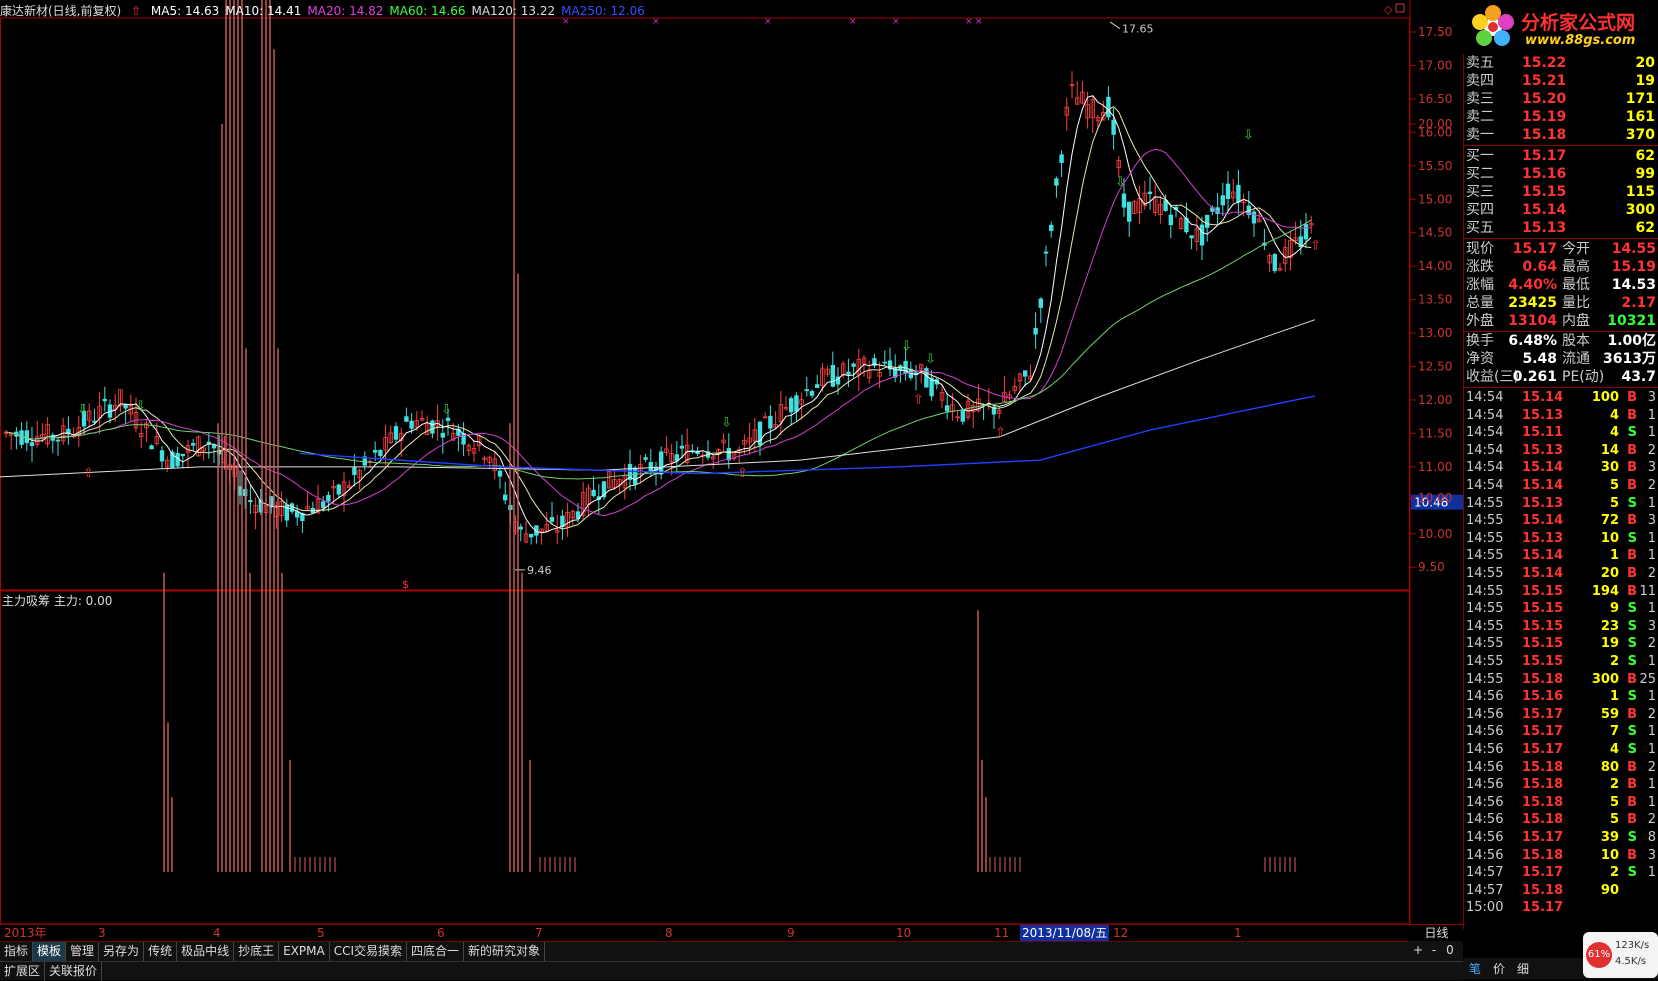  What do you see at coordinates (1561, 135) in the screenshot?
I see `ask-row: 卖一 15.18 370` at bounding box center [1561, 135].